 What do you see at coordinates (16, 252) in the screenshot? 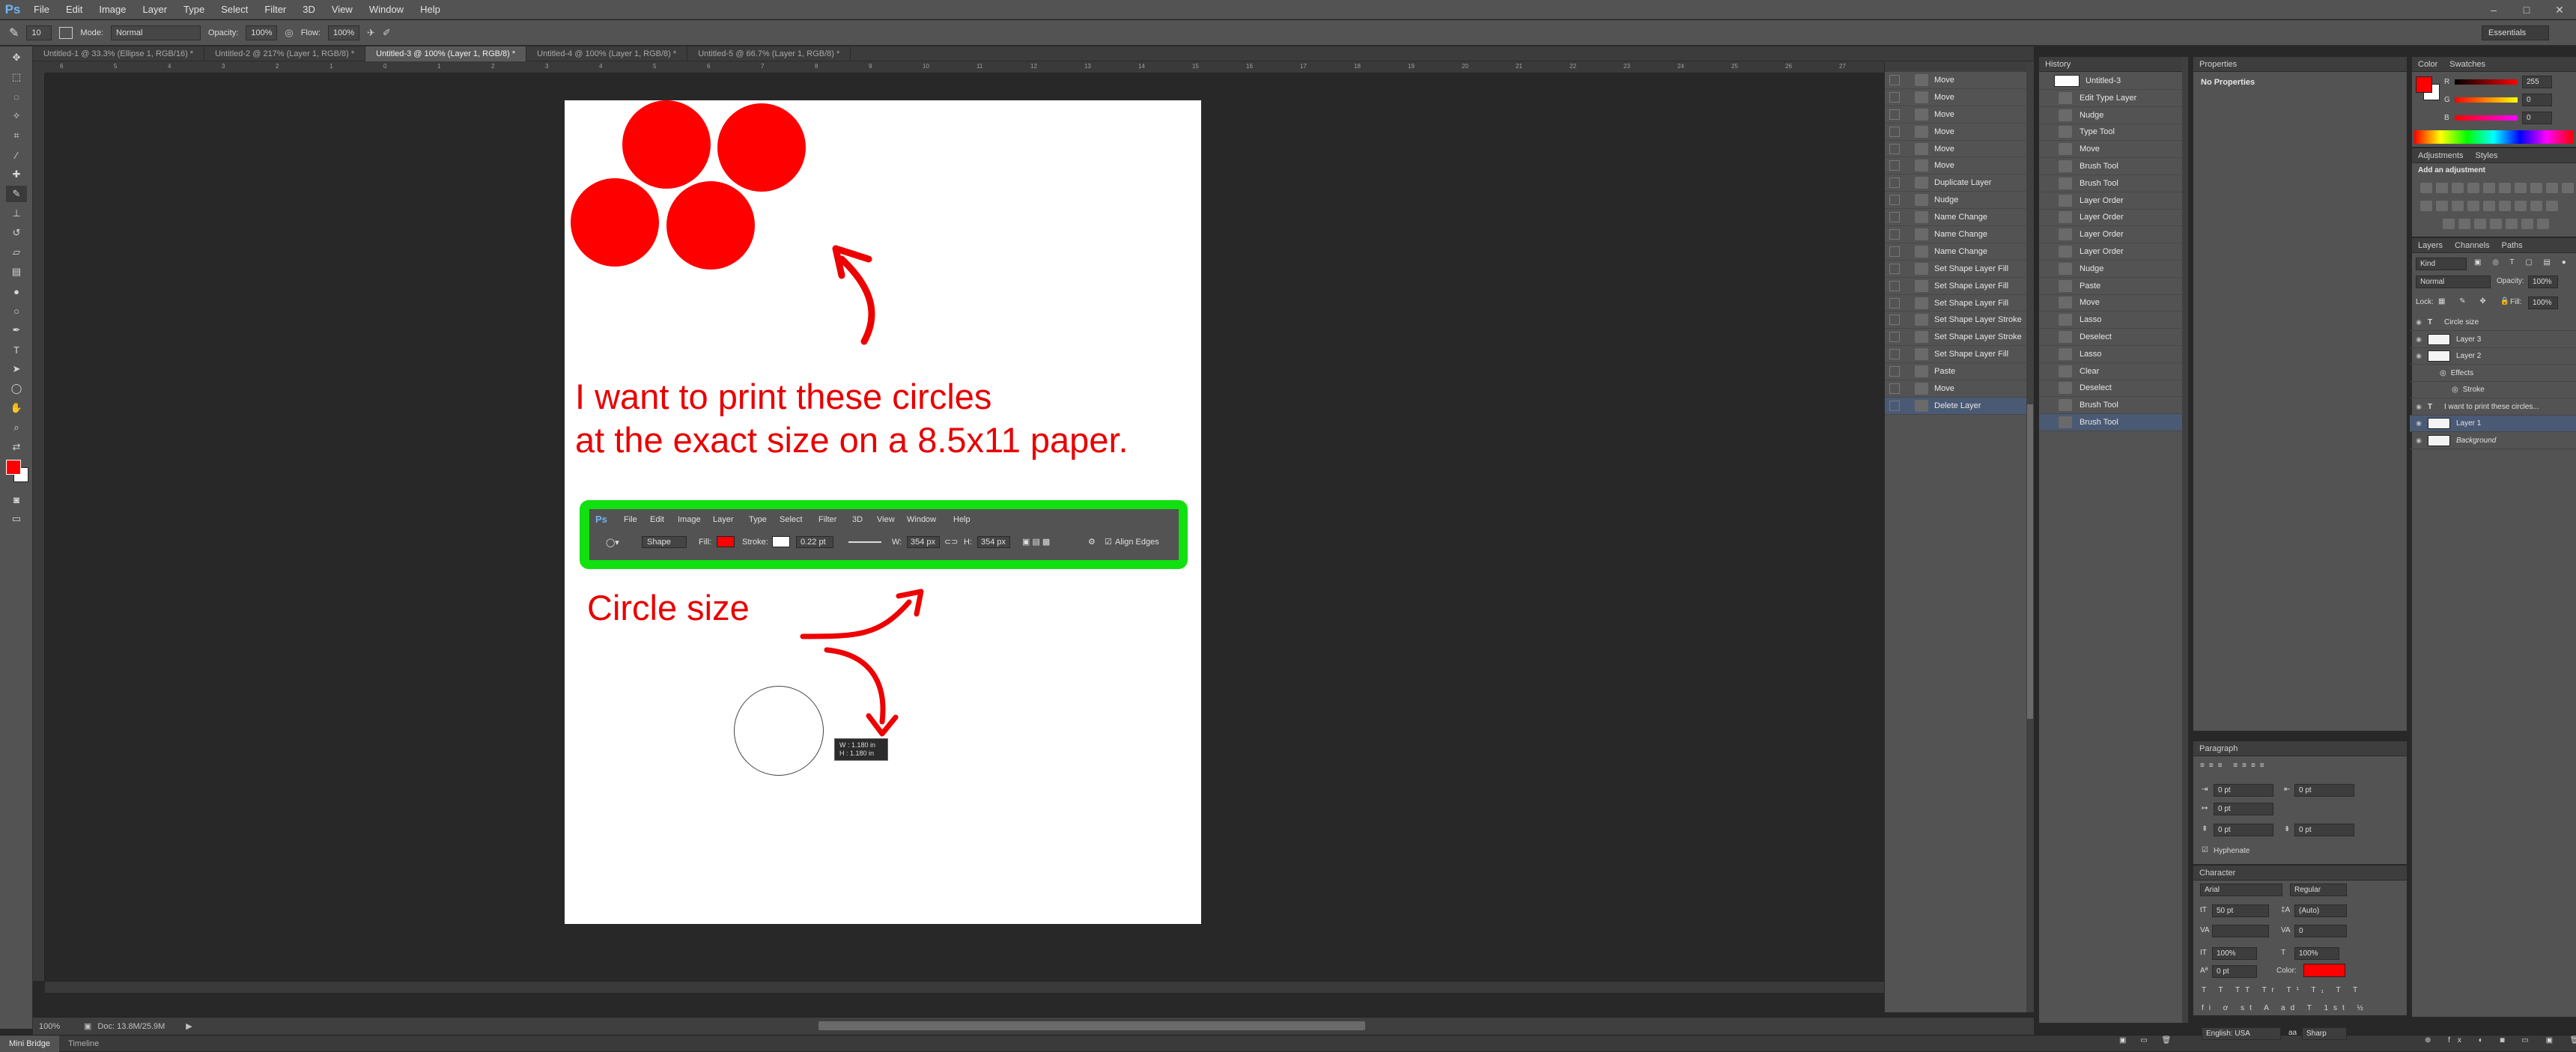
I see `eraser-tool-icon: ▱` at bounding box center [16, 252].